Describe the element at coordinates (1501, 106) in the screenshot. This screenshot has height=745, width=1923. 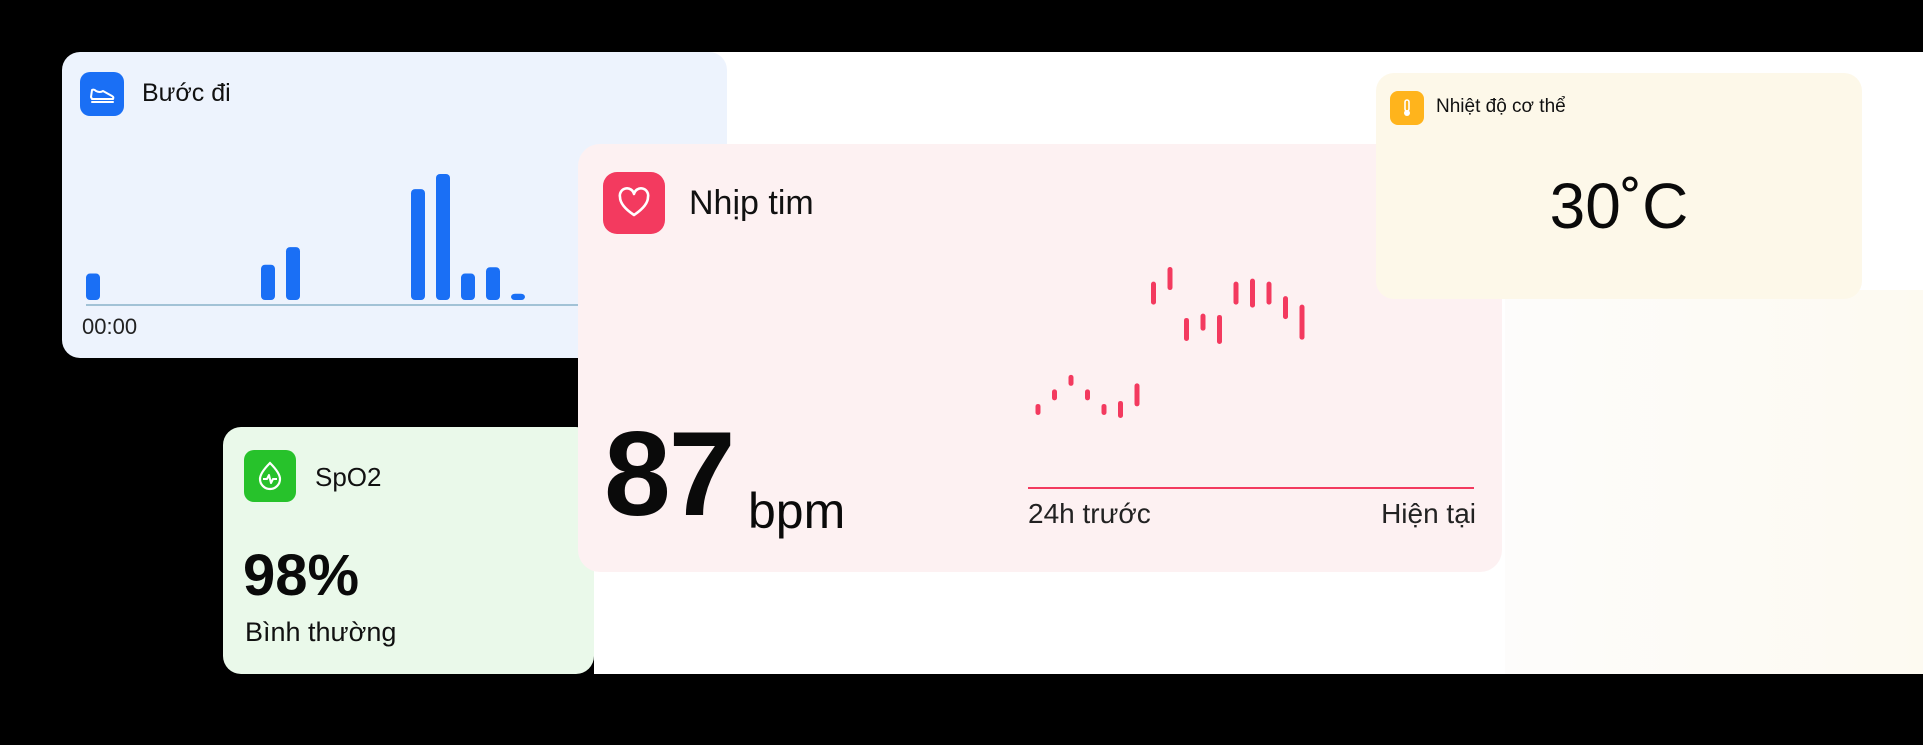
I see `temperature-title: Nhiệt độ cơ thể` at that location.